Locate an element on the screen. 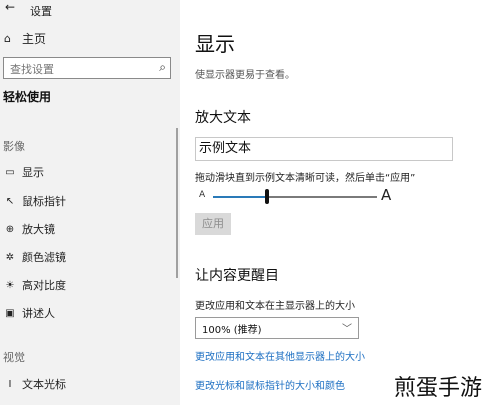 Image resolution: width=500 pixels, height=405 pixels. scale-dropdown-value: 100% (推荐) is located at coordinates (232, 330).